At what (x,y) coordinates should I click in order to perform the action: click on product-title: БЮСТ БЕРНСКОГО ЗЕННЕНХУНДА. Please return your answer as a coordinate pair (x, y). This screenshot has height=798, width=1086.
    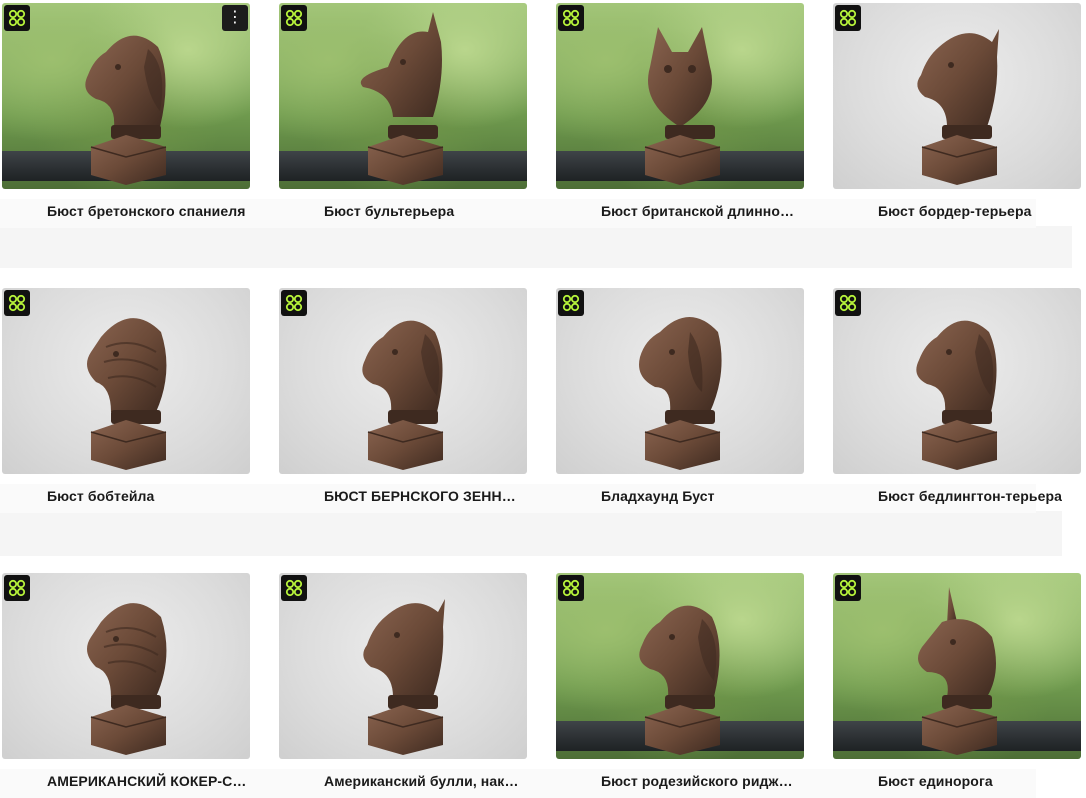
    Looking at the image, I should click on (424, 496).